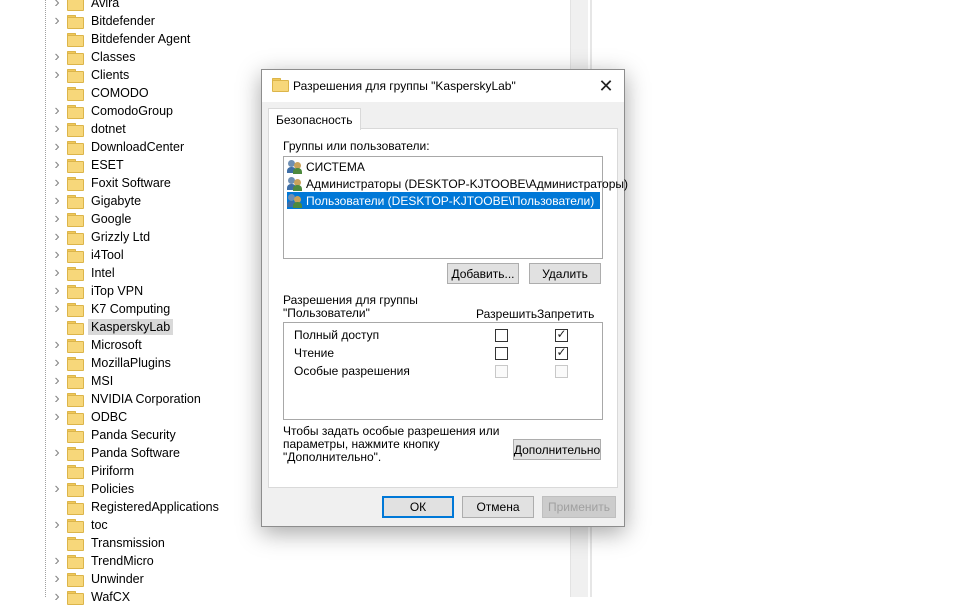  What do you see at coordinates (113, 489) in the screenshot?
I see `tree-item-label: Policies` at bounding box center [113, 489].